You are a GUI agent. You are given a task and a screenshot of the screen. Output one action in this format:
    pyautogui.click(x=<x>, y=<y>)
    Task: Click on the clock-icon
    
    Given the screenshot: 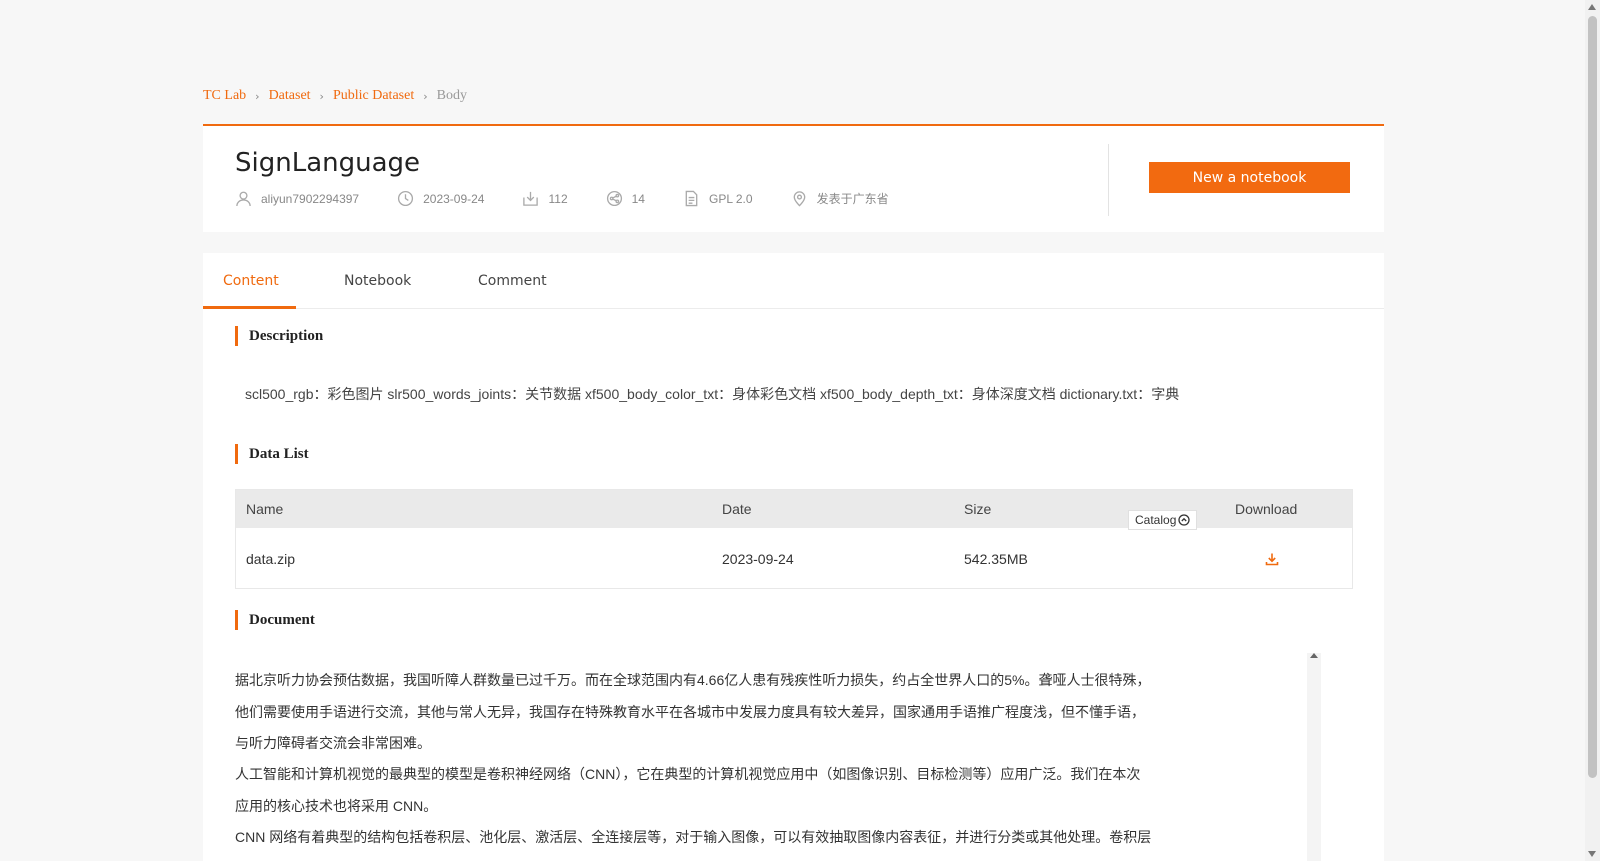 What is the action you would take?
    pyautogui.click(x=406, y=198)
    